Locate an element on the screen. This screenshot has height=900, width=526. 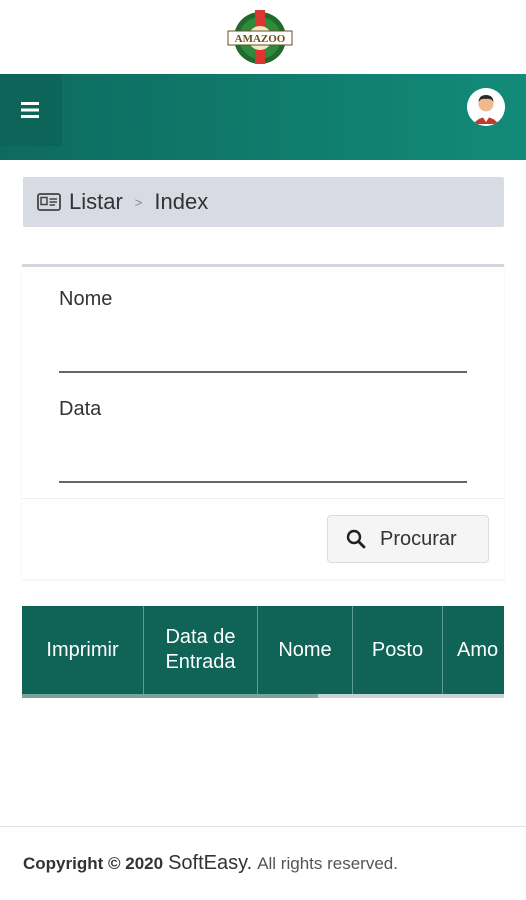
horizontal-scrollbar is located at coordinates (263, 696).